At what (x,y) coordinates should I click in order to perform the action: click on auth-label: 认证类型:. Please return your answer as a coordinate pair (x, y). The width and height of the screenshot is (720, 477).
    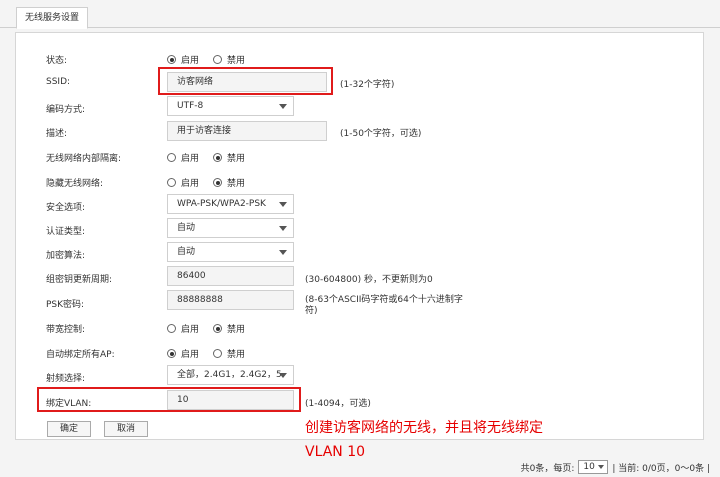
    Looking at the image, I should click on (66, 232).